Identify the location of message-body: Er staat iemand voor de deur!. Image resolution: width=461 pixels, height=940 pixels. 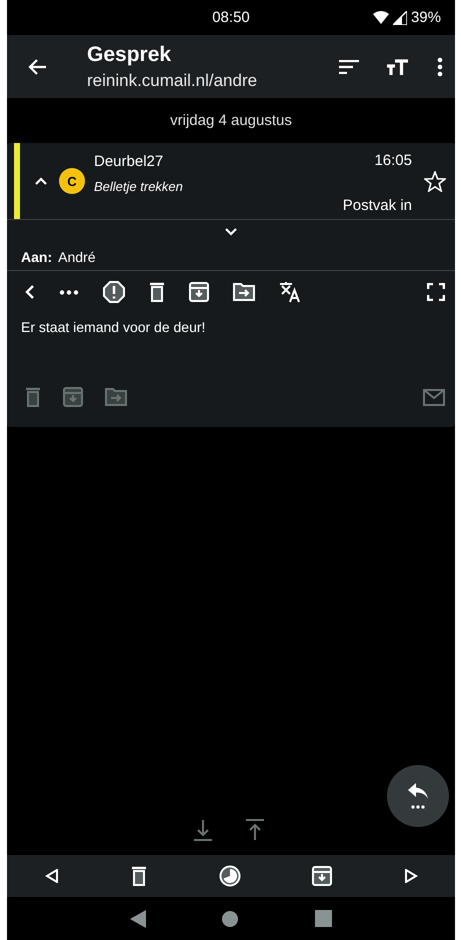
(113, 327).